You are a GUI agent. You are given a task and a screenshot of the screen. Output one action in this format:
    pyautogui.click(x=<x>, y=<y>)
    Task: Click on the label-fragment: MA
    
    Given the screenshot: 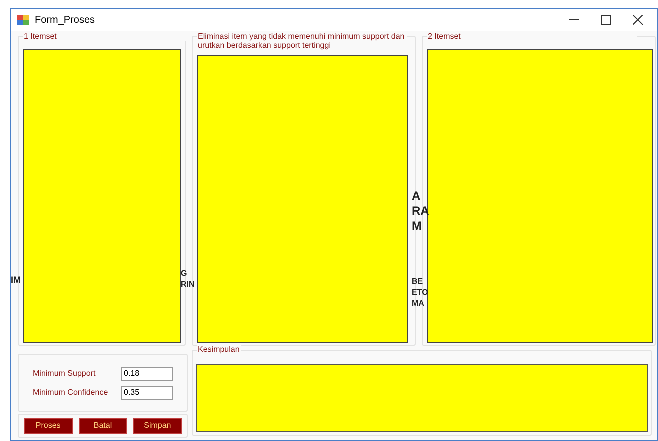 What is the action you would take?
    pyautogui.click(x=418, y=304)
    